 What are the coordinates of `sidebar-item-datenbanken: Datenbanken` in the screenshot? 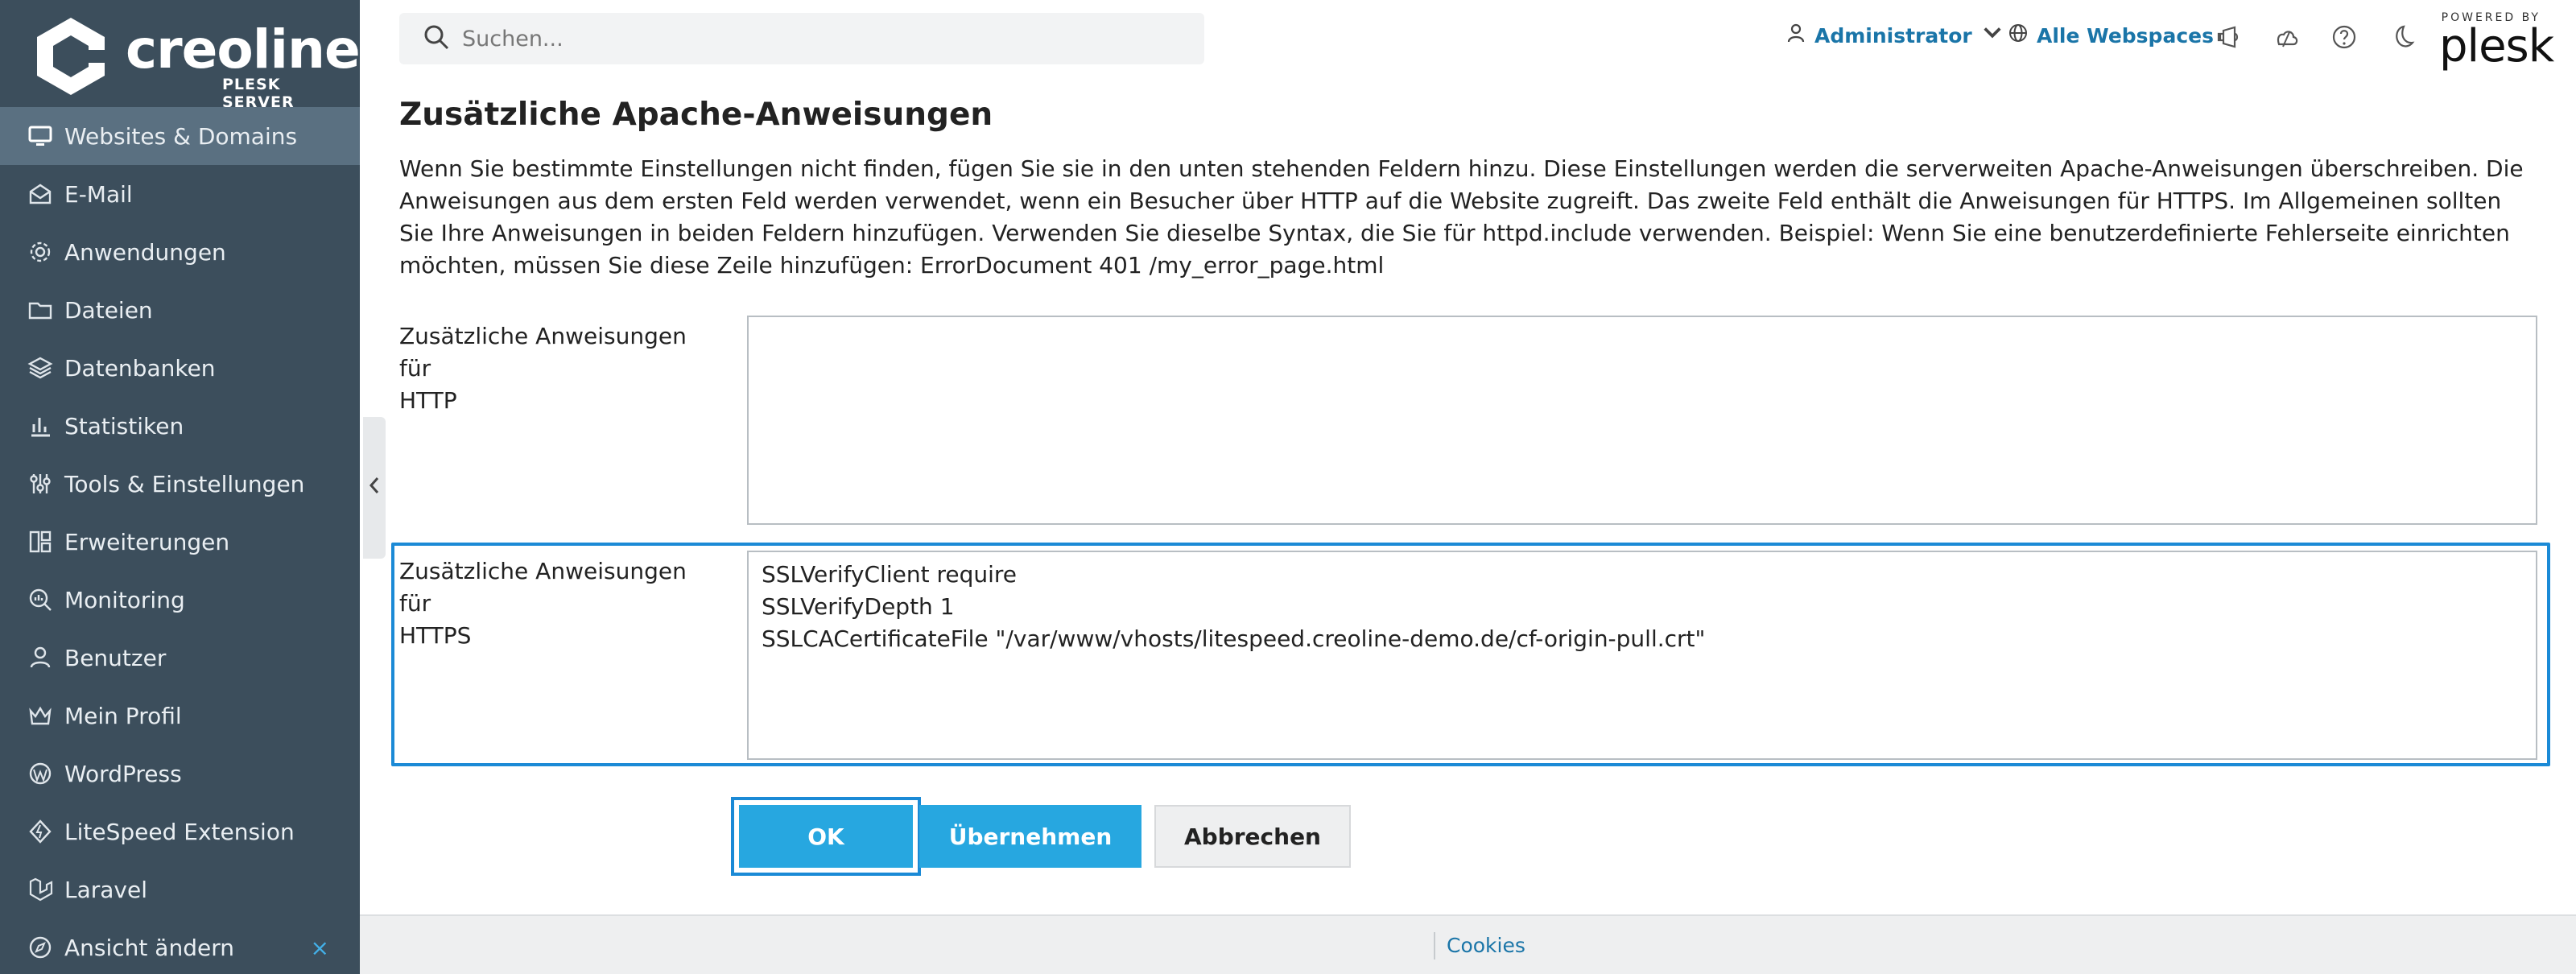 It's located at (180, 368).